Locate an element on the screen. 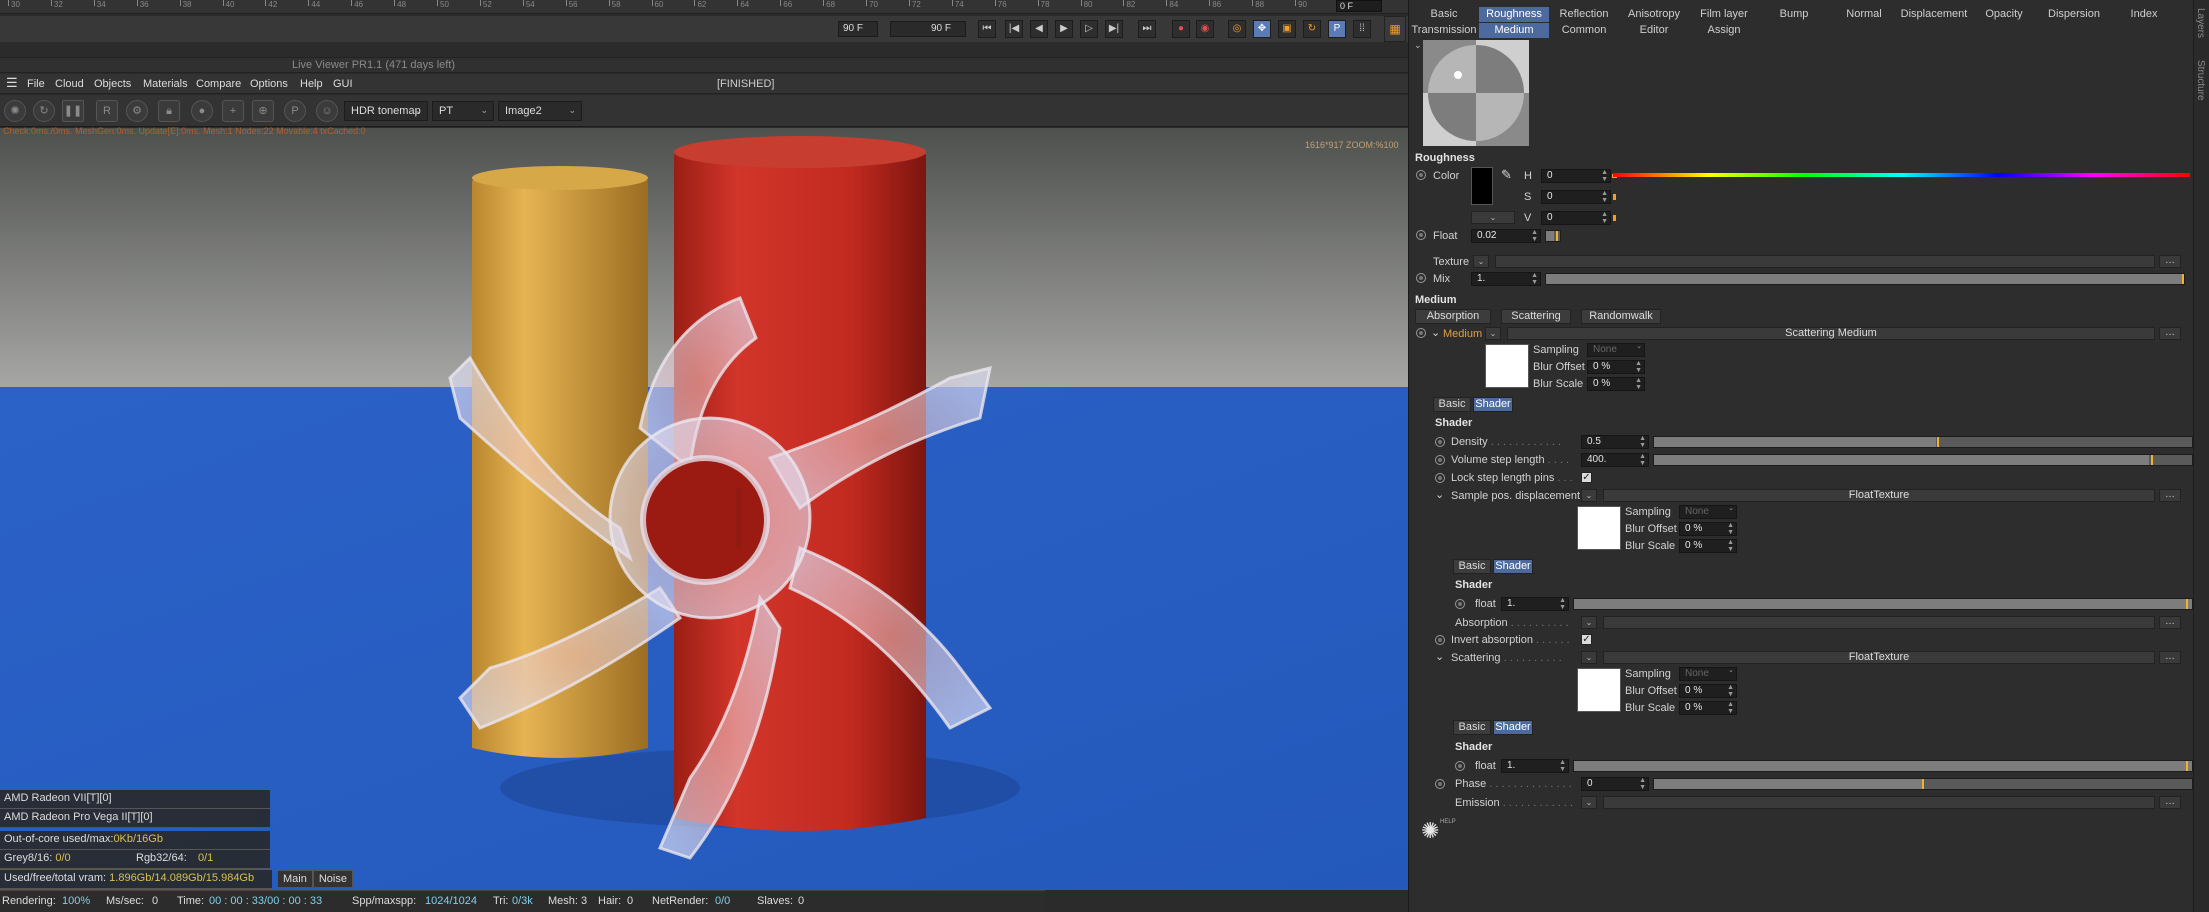  menu-materials: Materials is located at coordinates (165, 84).